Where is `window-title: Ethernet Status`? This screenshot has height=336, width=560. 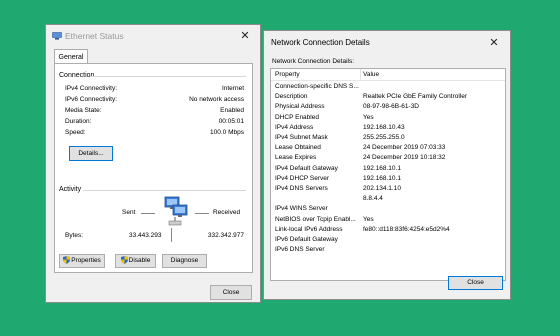 window-title: Ethernet Status is located at coordinates (94, 36).